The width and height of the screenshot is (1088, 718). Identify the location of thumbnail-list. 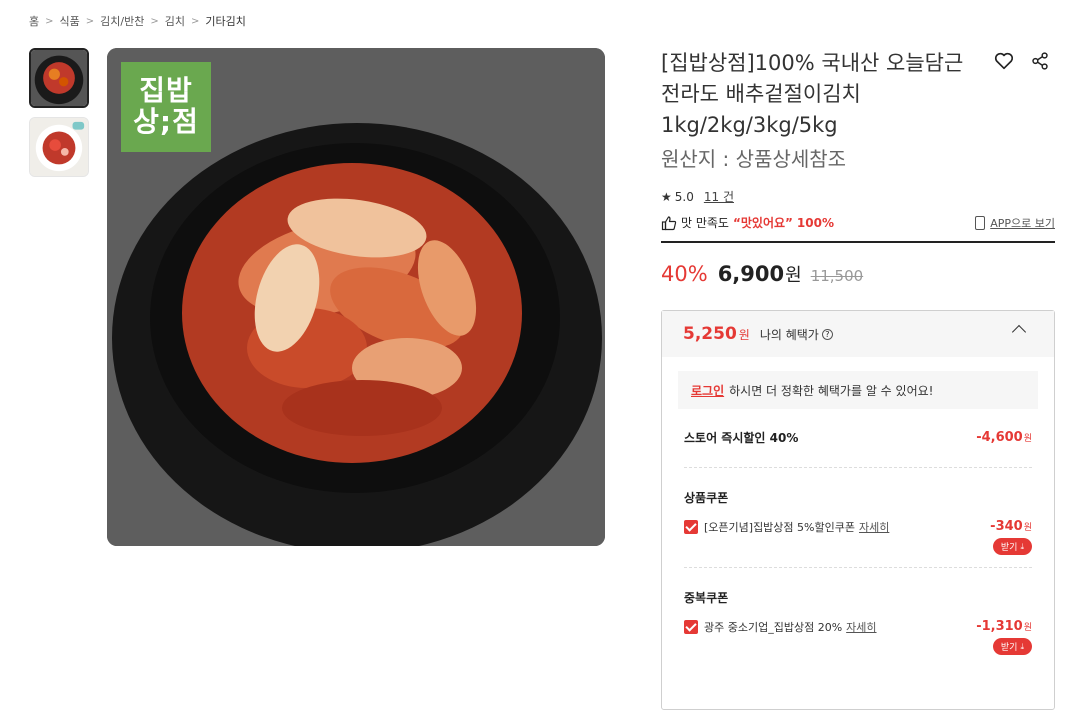
(59, 117).